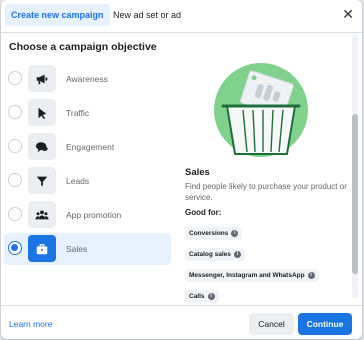 The width and height of the screenshot is (364, 340). I want to click on close-icon: ✕, so click(348, 14).